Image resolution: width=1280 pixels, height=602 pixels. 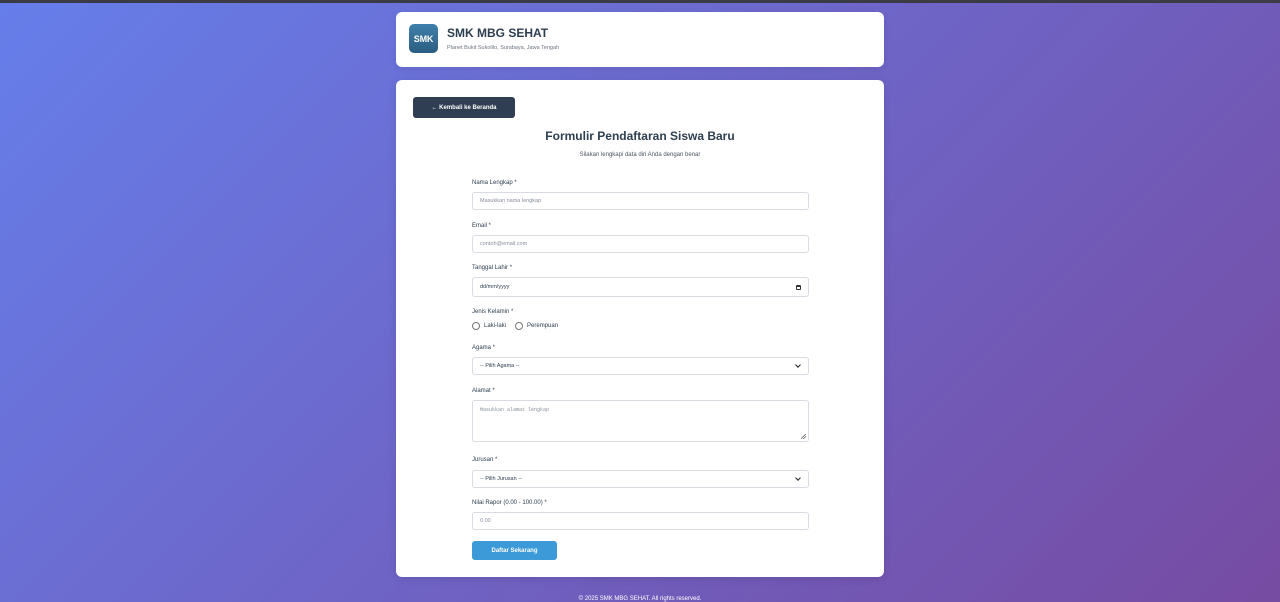 What do you see at coordinates (492, 268) in the screenshot?
I see `tanggal-label: Tanggal Lahir *` at bounding box center [492, 268].